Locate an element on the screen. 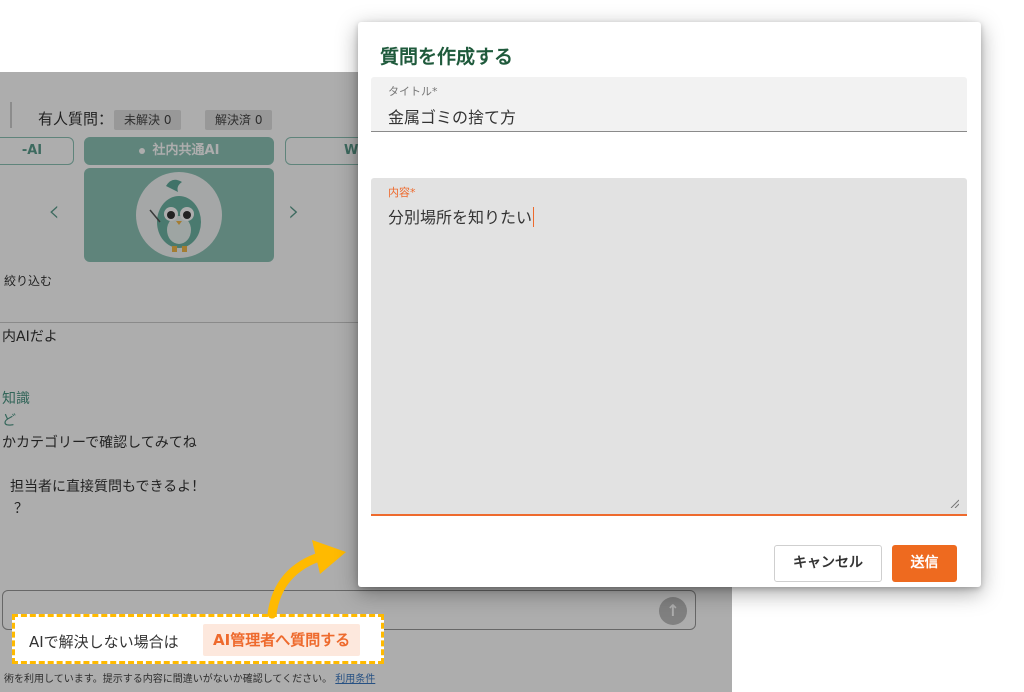 Image resolution: width=1024 pixels, height=692 pixels. title-field-value: 金属ゴミの捨て方 is located at coordinates (452, 116).